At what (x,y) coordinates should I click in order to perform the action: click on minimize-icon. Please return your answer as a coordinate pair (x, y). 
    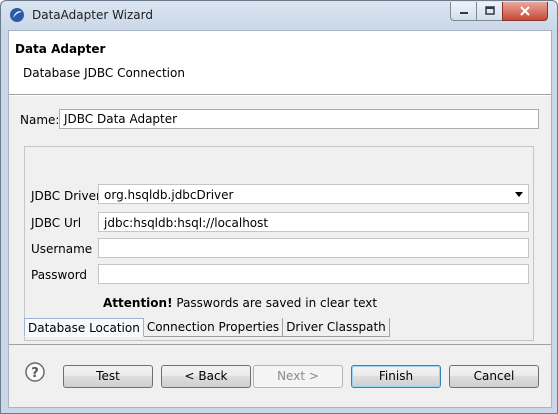
    Looking at the image, I should click on (463, 13).